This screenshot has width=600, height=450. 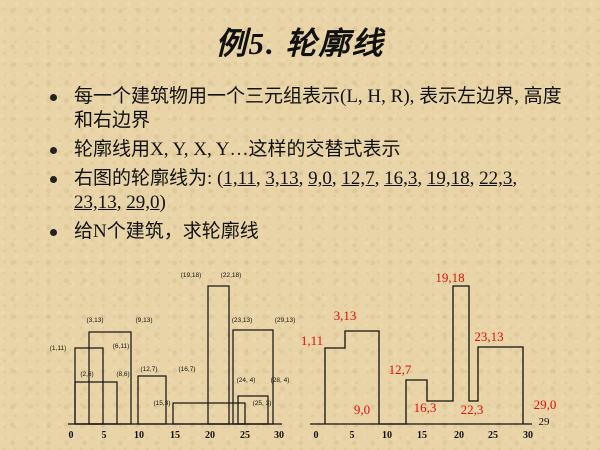 What do you see at coordinates (312, 340) in the screenshot?
I see `skyline-label: 1,11` at bounding box center [312, 340].